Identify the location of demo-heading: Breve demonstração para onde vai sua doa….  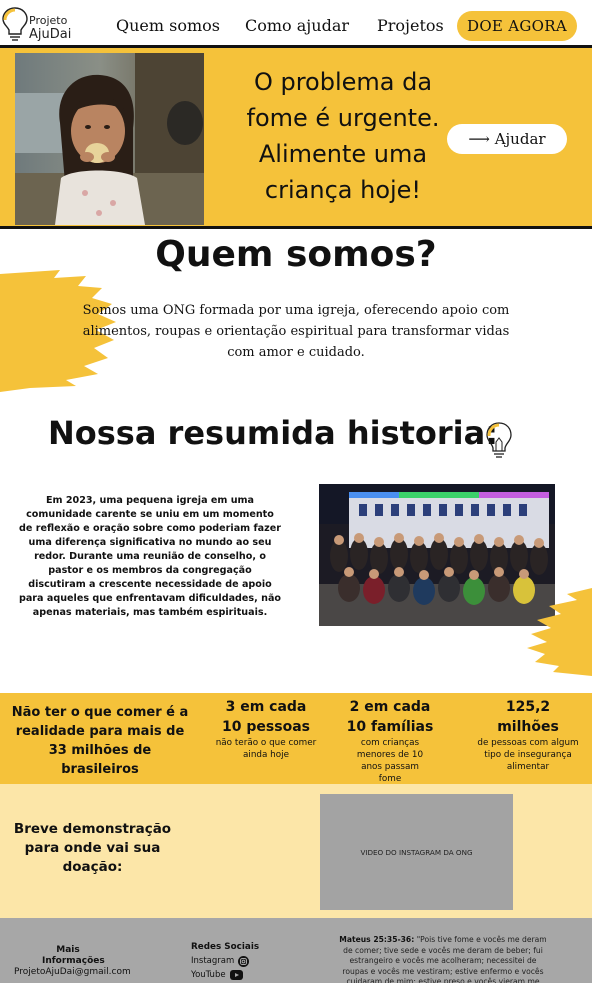
(92, 848).